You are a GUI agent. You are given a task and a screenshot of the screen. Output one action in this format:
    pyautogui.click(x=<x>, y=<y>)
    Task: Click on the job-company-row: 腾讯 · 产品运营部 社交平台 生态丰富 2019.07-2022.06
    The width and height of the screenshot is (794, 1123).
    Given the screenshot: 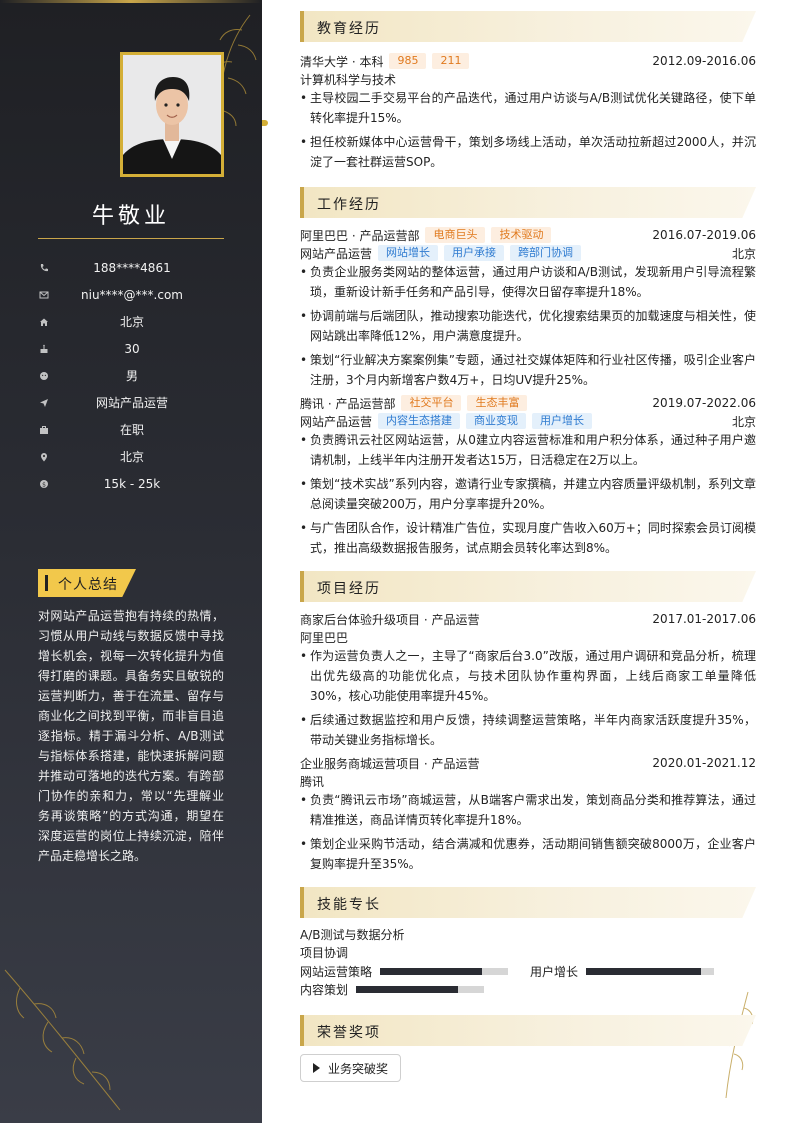 What is the action you would take?
    pyautogui.click(x=528, y=403)
    